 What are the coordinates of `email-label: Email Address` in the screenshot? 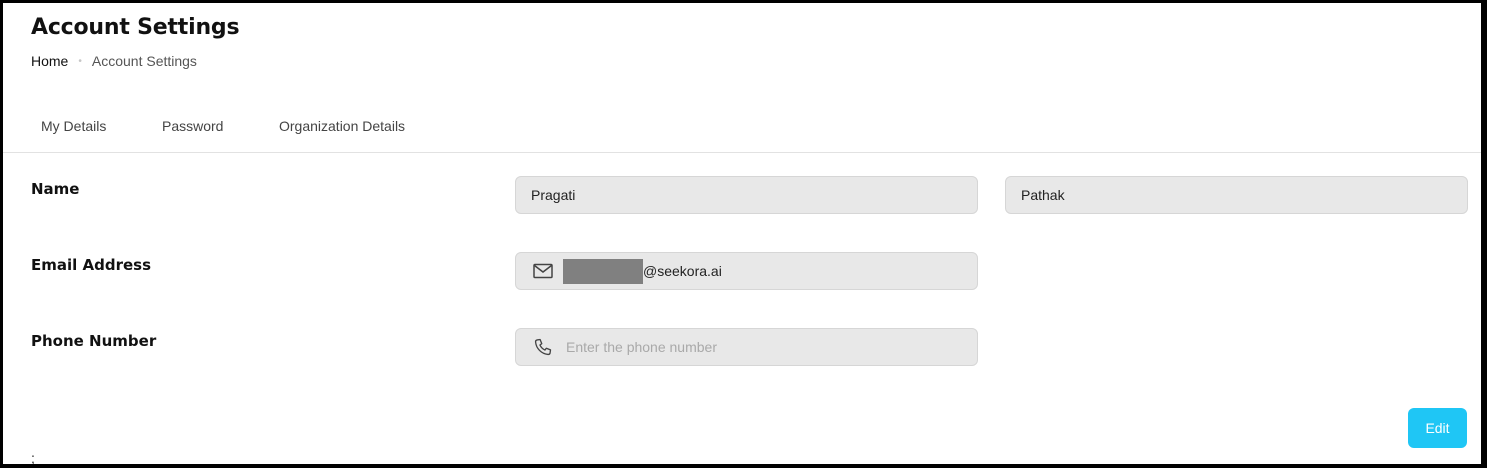 It's located at (91, 265).